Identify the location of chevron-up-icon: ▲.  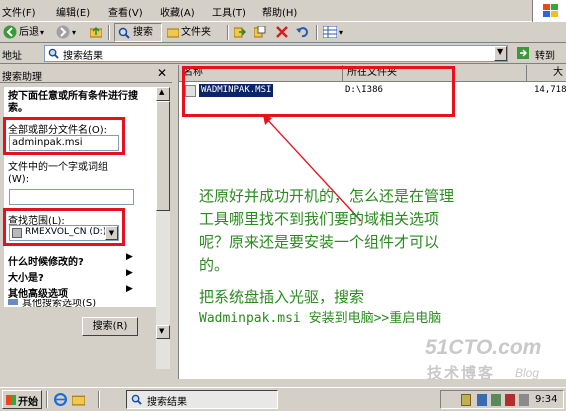
(162, 92).